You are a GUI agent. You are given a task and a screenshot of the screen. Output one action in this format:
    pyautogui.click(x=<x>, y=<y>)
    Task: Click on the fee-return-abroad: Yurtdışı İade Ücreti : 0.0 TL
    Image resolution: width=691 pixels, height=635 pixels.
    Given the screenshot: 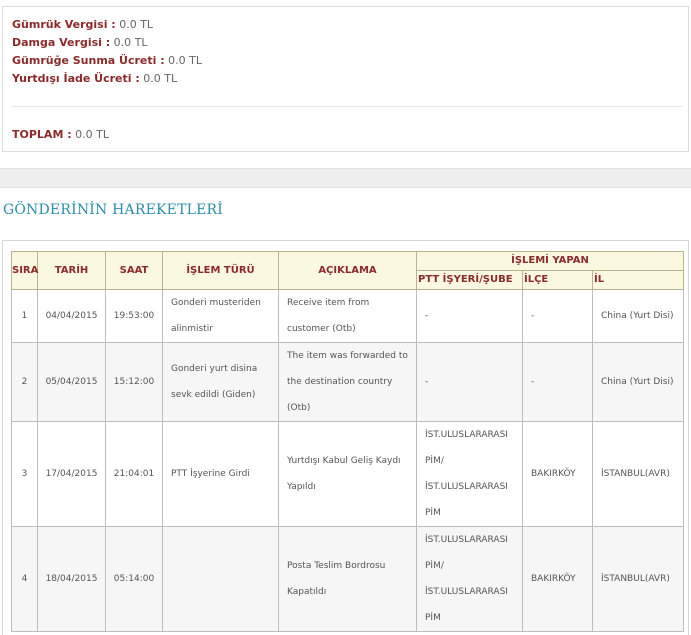 What is the action you would take?
    pyautogui.click(x=94, y=79)
    